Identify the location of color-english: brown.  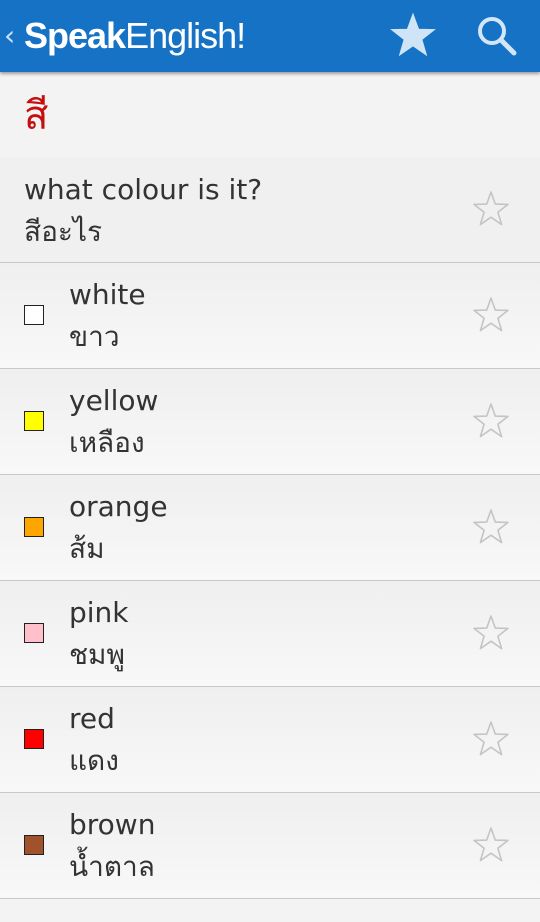
(112, 824).